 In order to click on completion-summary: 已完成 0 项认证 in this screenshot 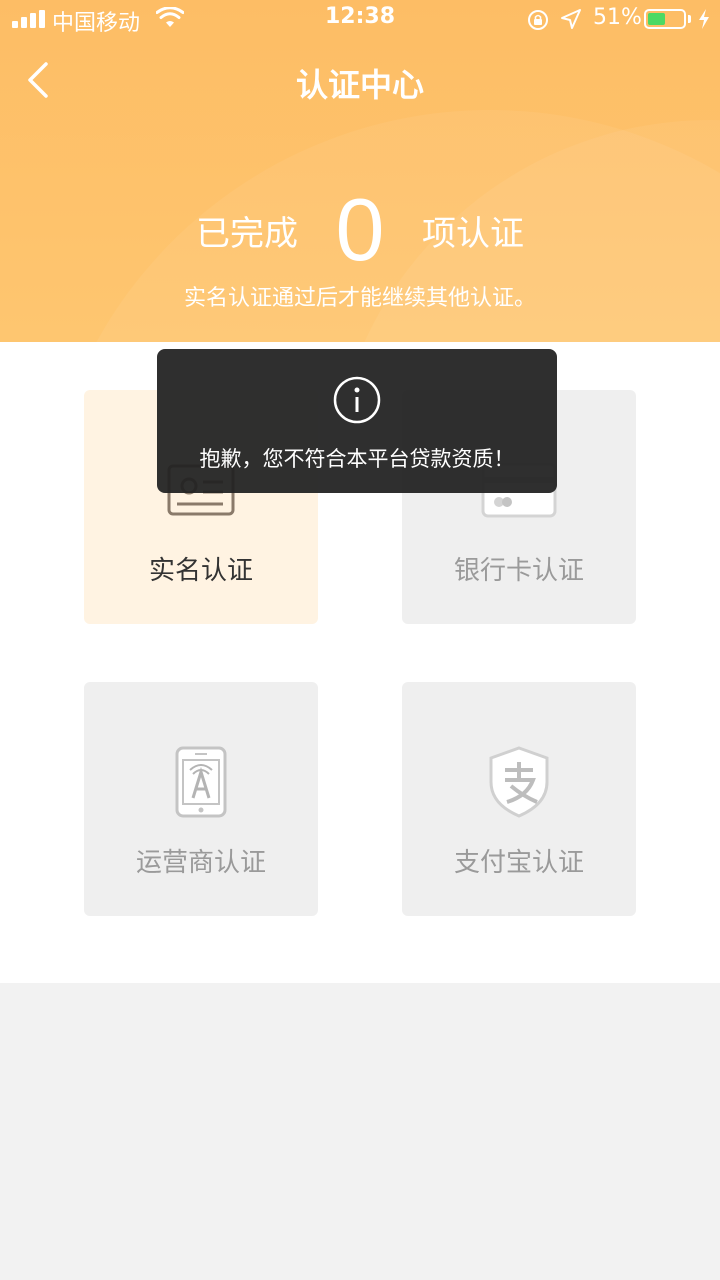, I will do `click(360, 230)`.